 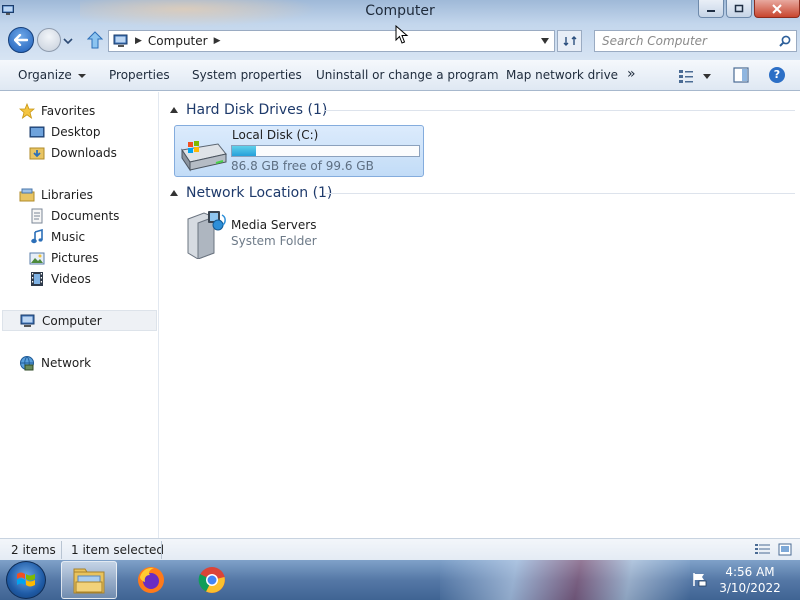 What do you see at coordinates (251, 193) in the screenshot?
I see `group-header-network-location: Network Location (1)` at bounding box center [251, 193].